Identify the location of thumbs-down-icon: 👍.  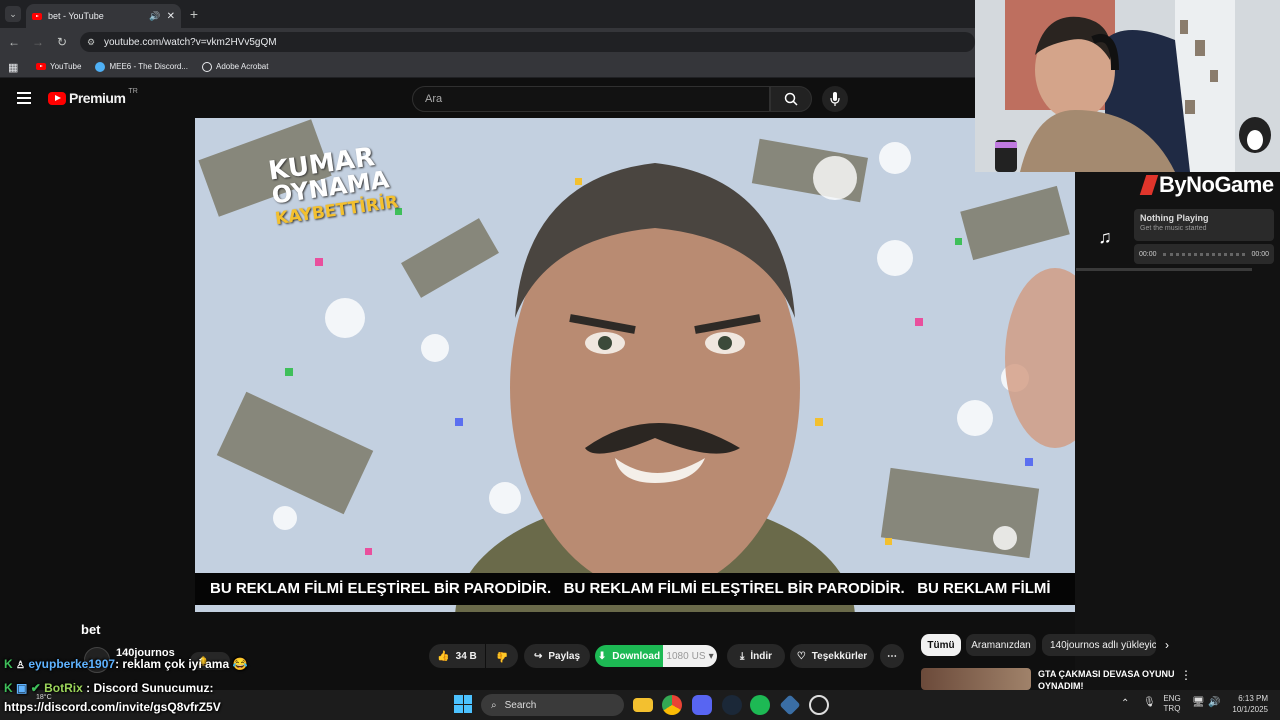
(502, 656).